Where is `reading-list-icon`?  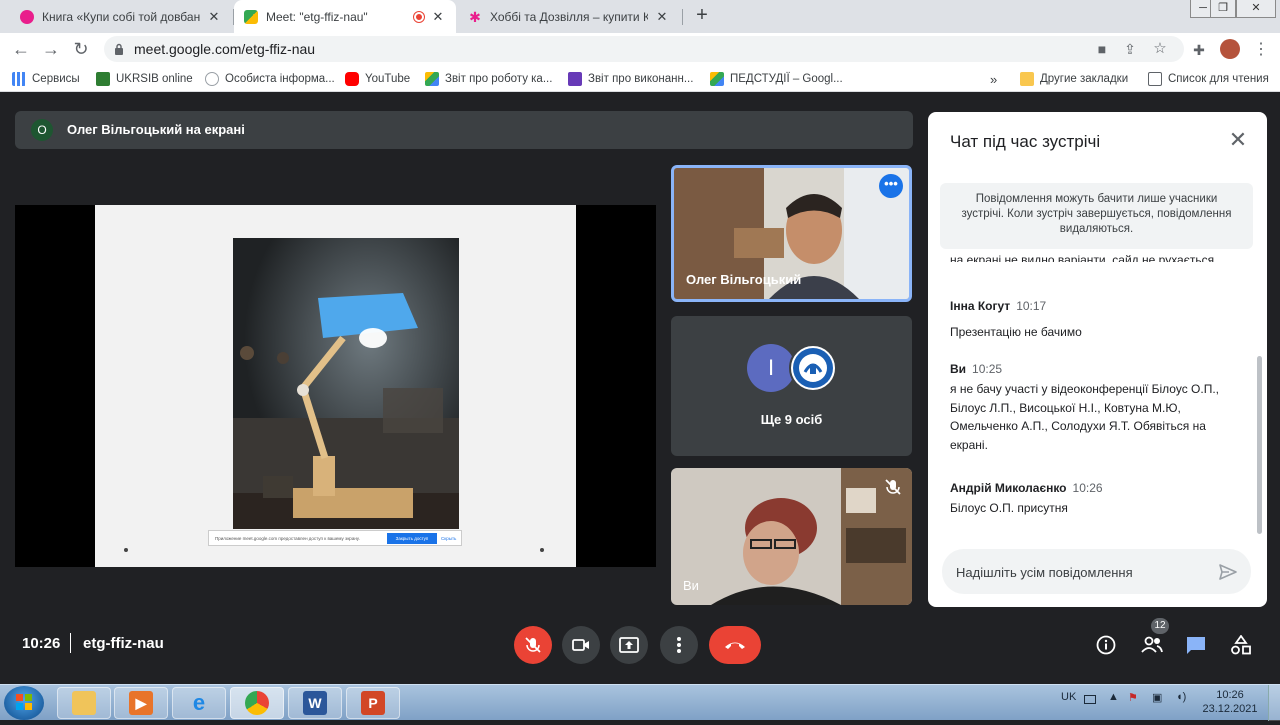 reading-list-icon is located at coordinates (1155, 79).